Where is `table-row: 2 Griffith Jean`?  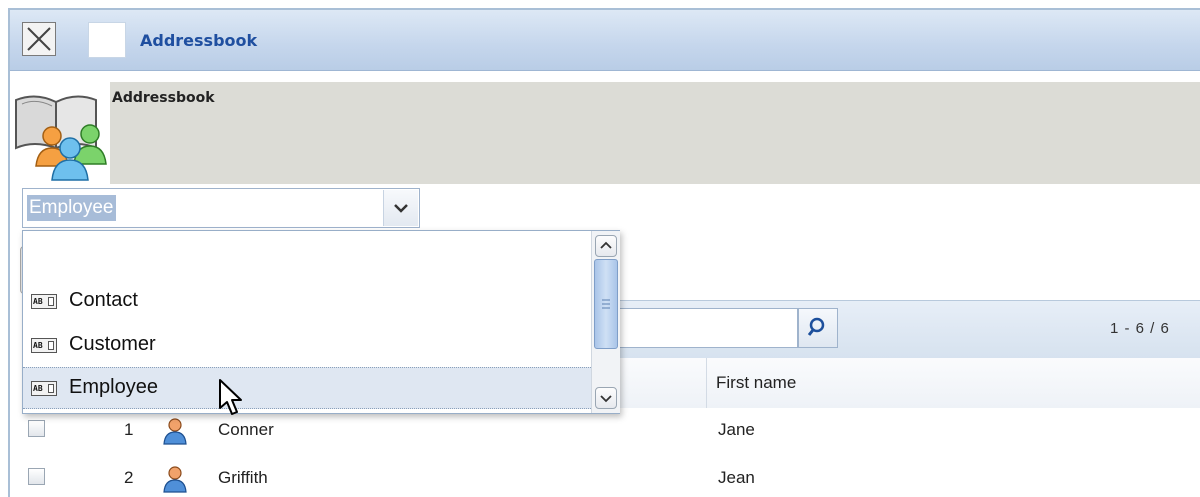 table-row: 2 Griffith Jean is located at coordinates (605, 476).